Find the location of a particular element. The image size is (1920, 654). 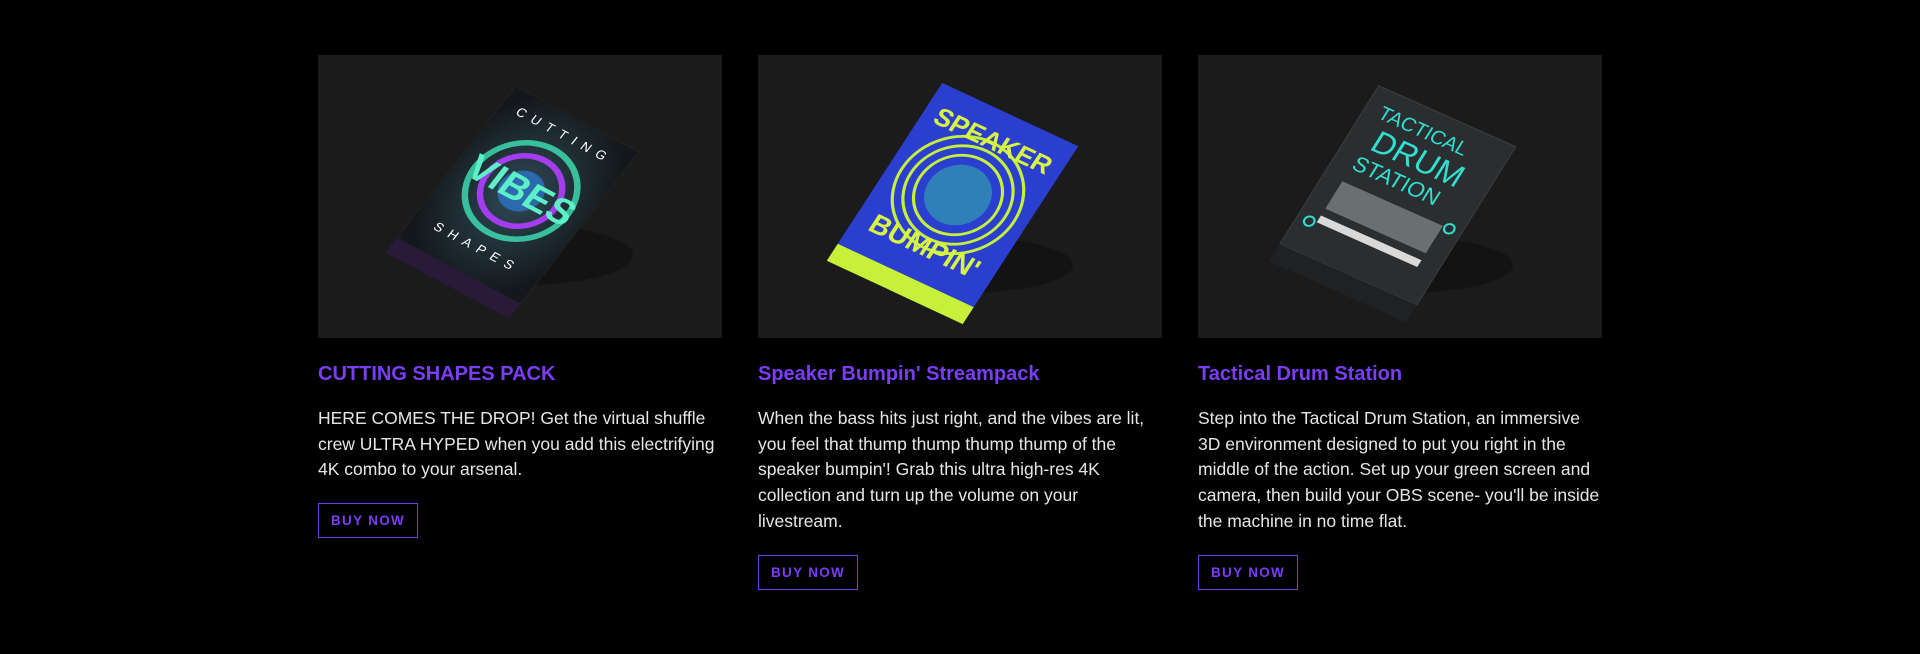

product-image-cutting-shapes: VIBES CUTTING SHAPES is located at coordinates (520, 196).